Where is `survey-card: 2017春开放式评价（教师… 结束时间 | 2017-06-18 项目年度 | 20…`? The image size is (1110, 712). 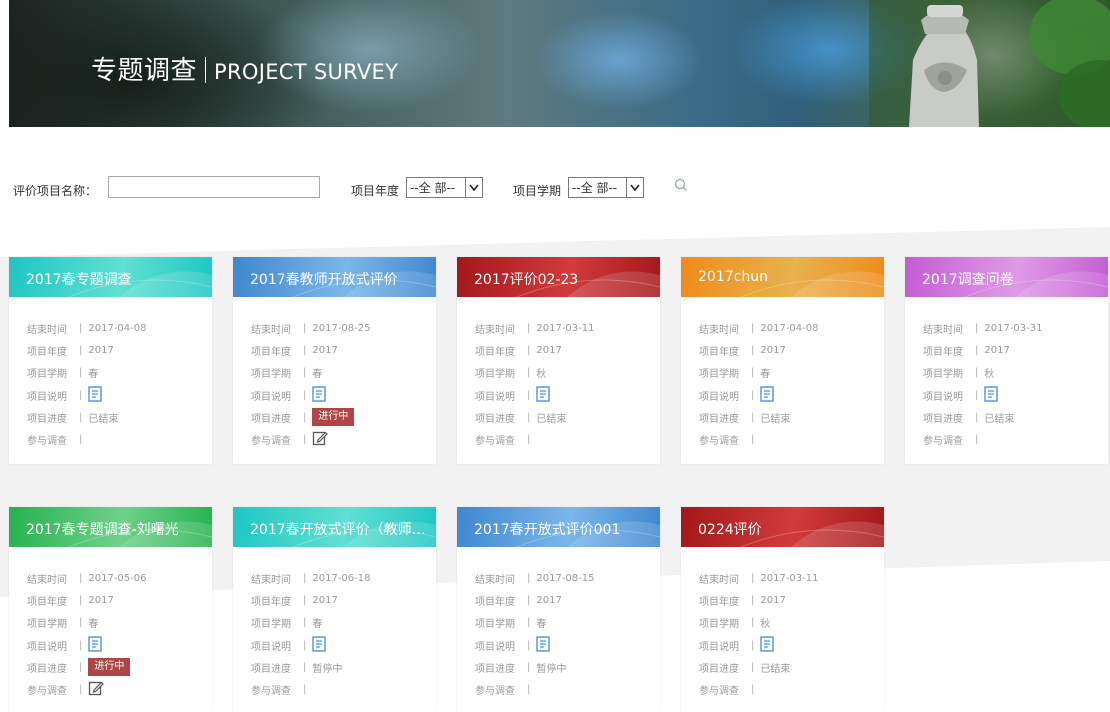 survey-card: 2017春开放式评价（教师… 结束时间 | 2017-06-18 项目年度 | 20… is located at coordinates (334, 609).